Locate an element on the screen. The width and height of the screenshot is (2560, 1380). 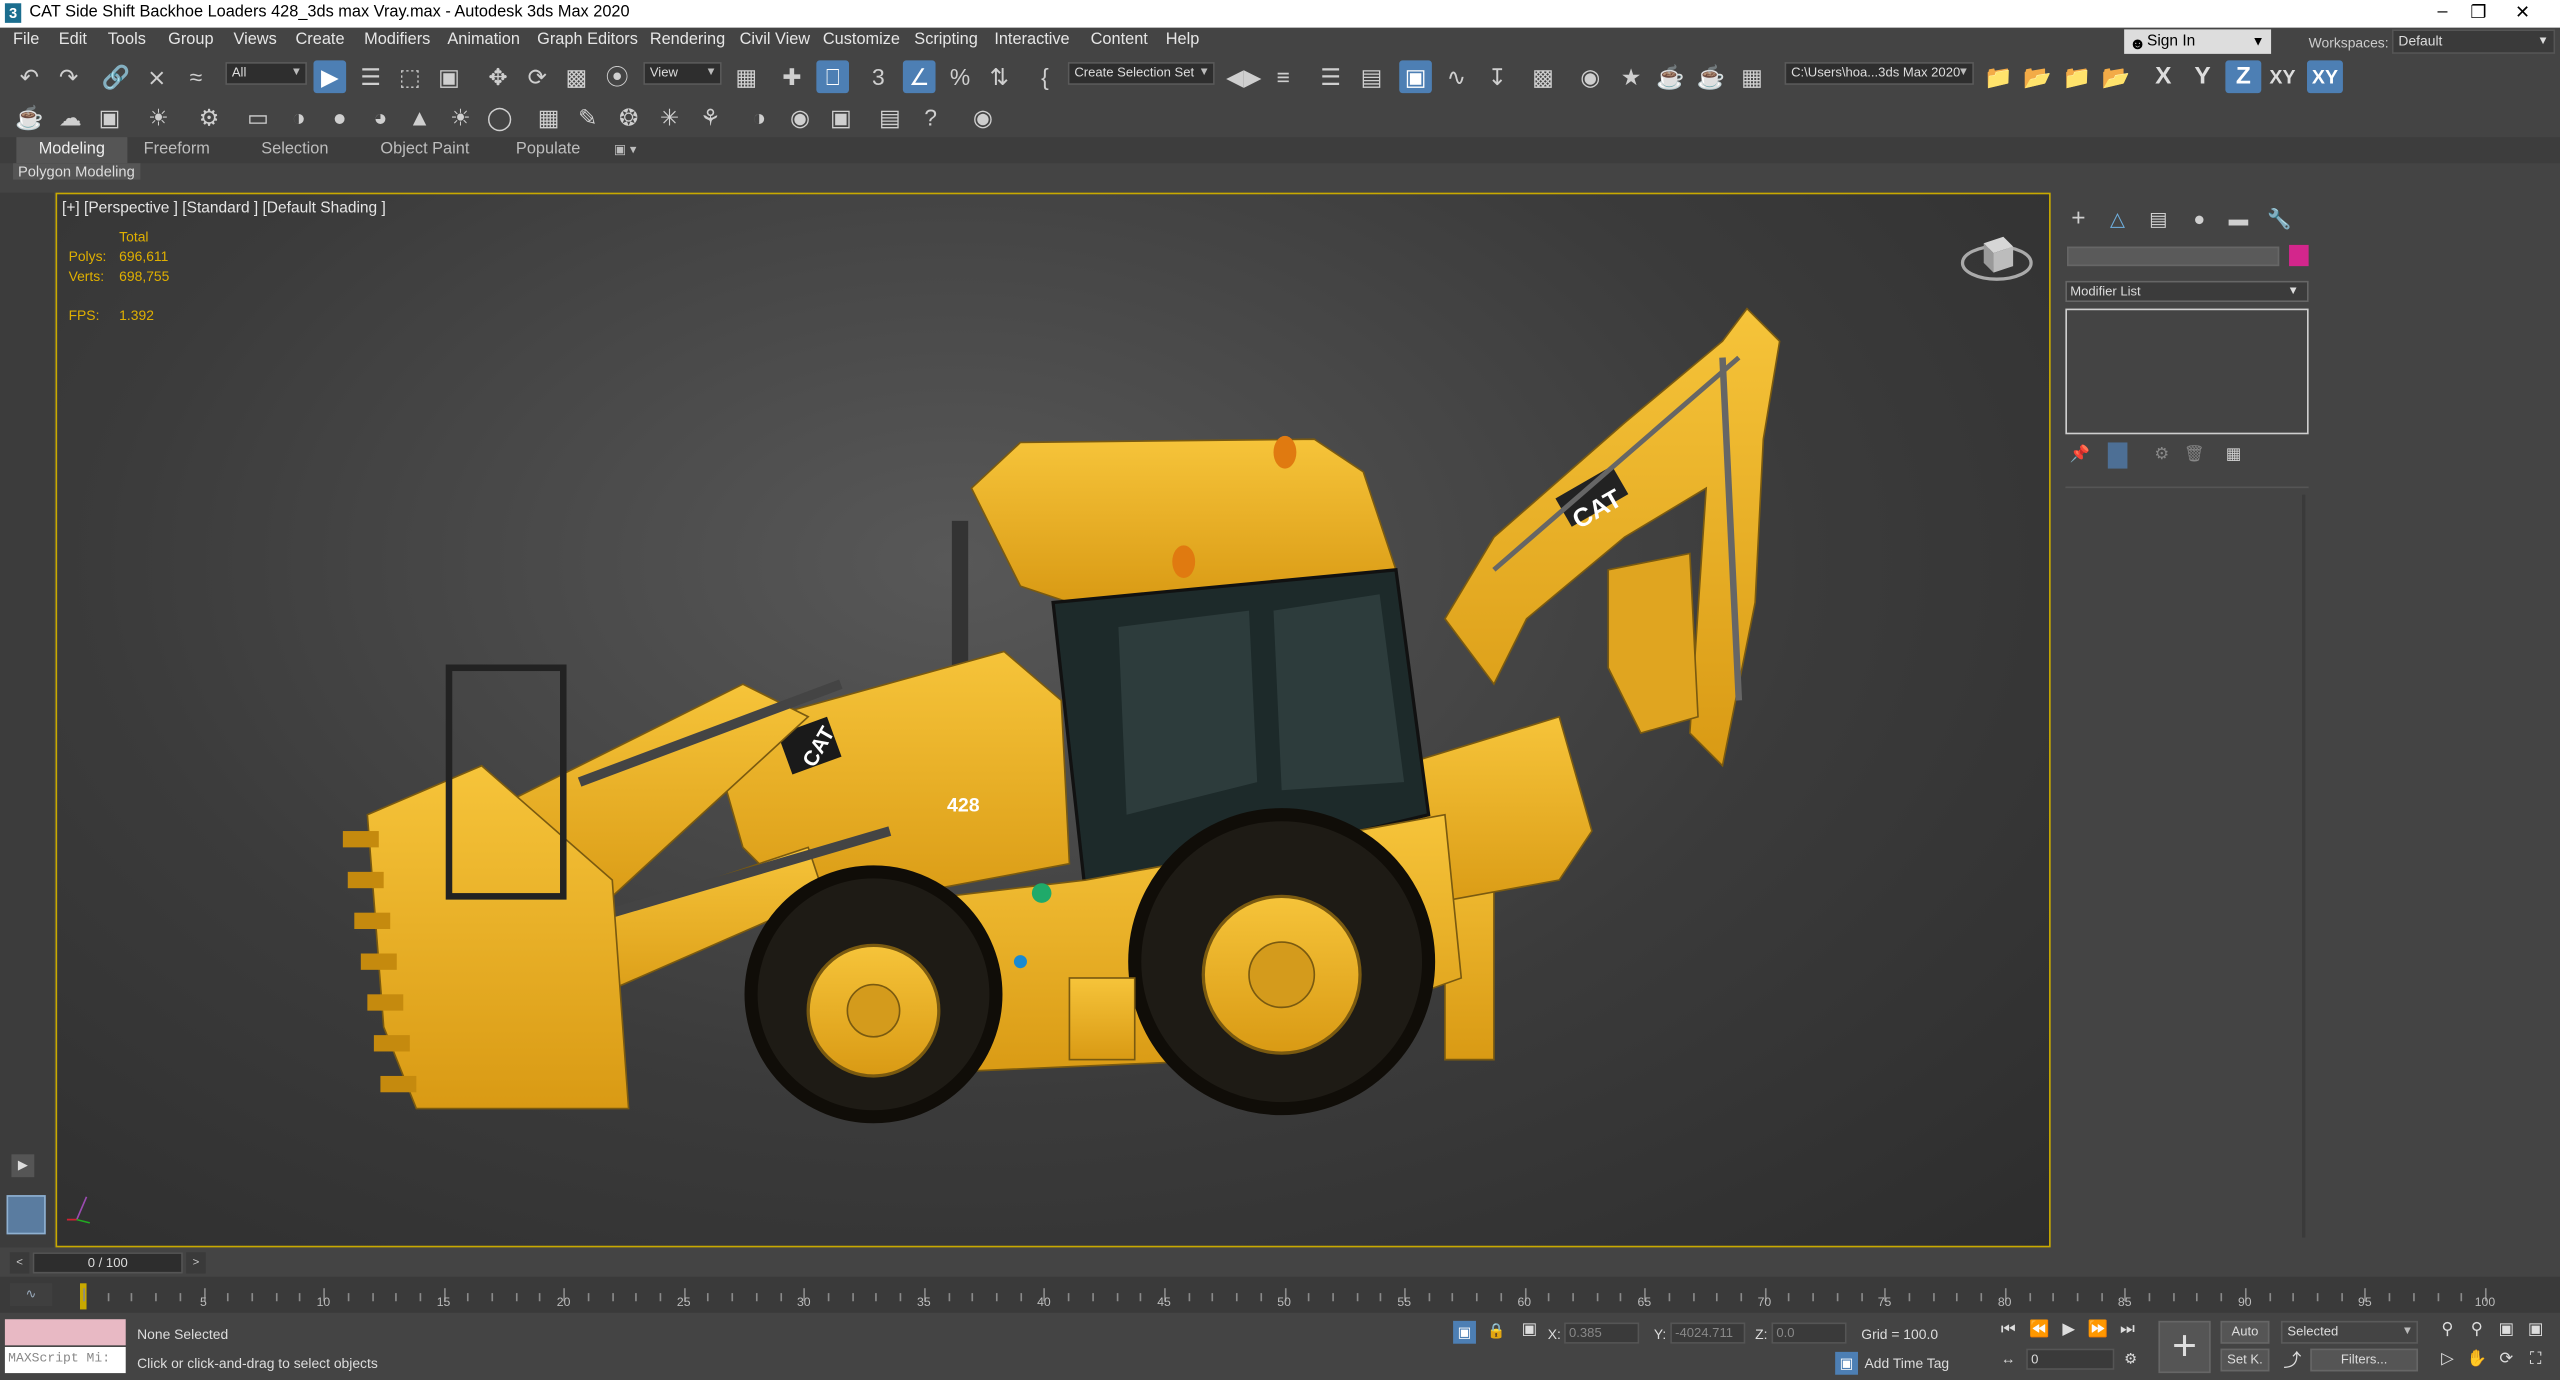
reference-coordinate-select: View ▼ is located at coordinates (682, 73).